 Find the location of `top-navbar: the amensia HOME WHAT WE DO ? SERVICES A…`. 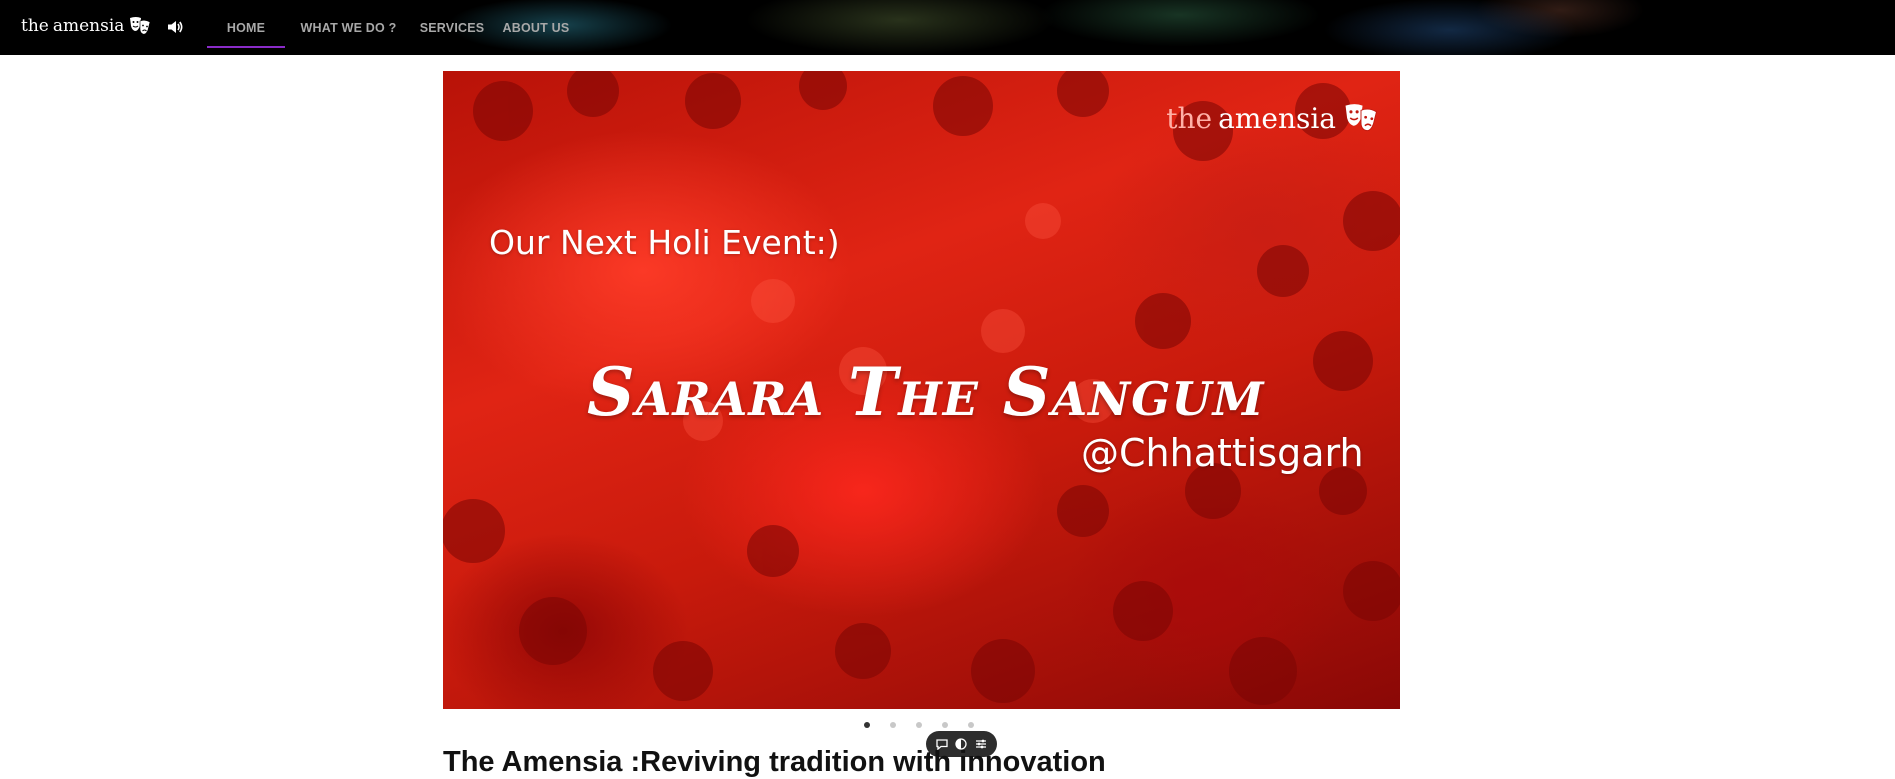

top-navbar: the amensia HOME WHAT WE DO ? SERVICES A… is located at coordinates (947, 27).